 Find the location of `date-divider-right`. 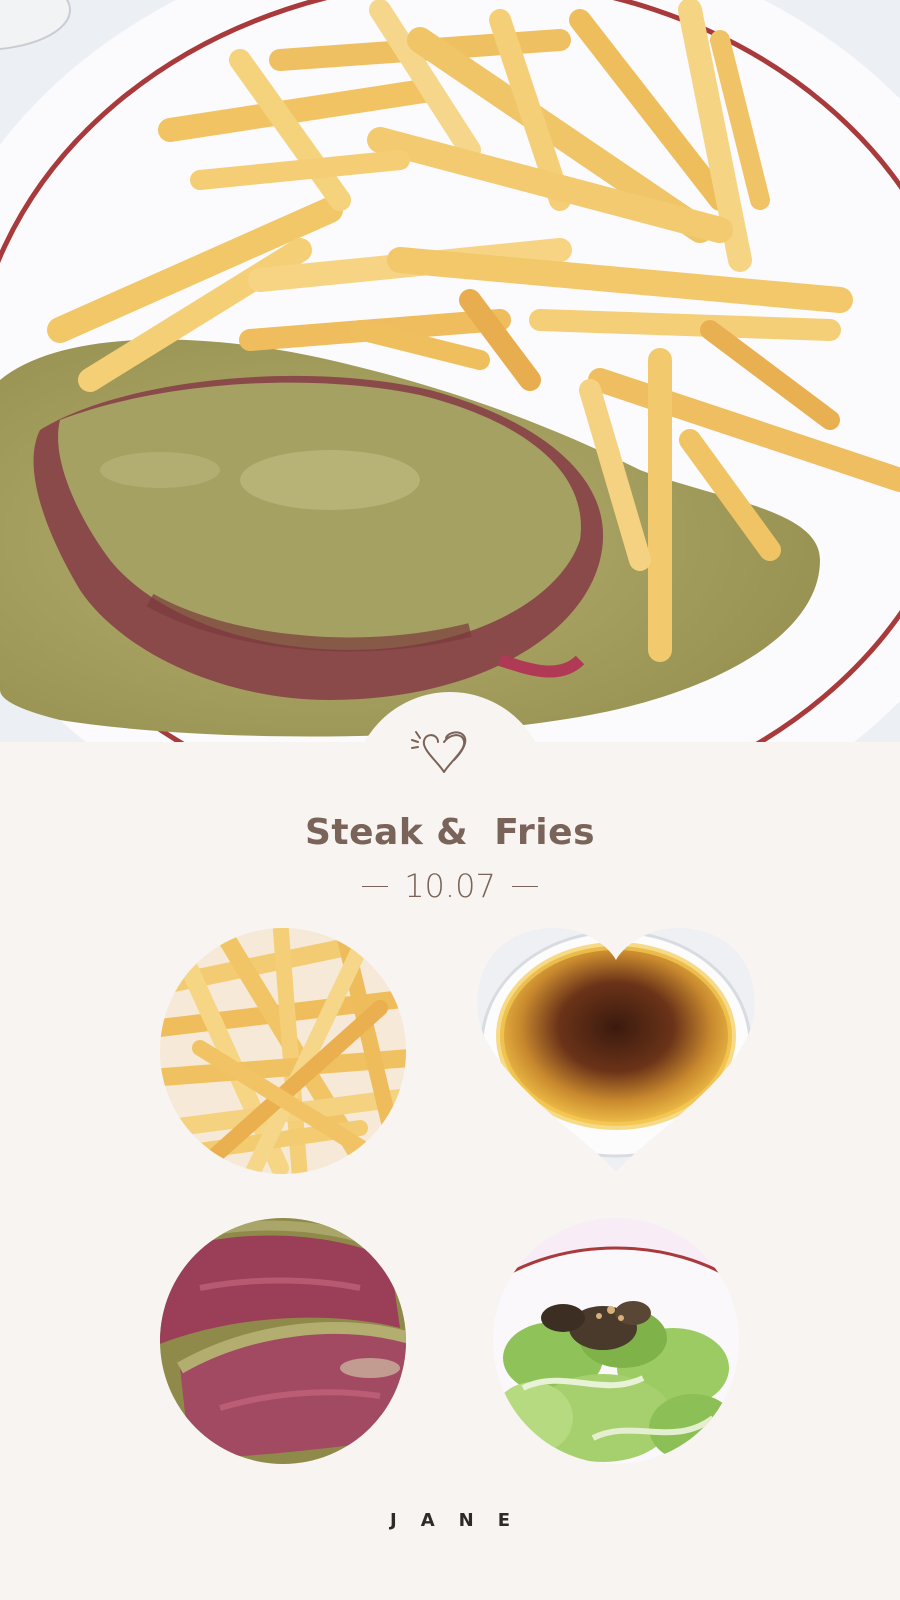

date-divider-right is located at coordinates (524, 886).